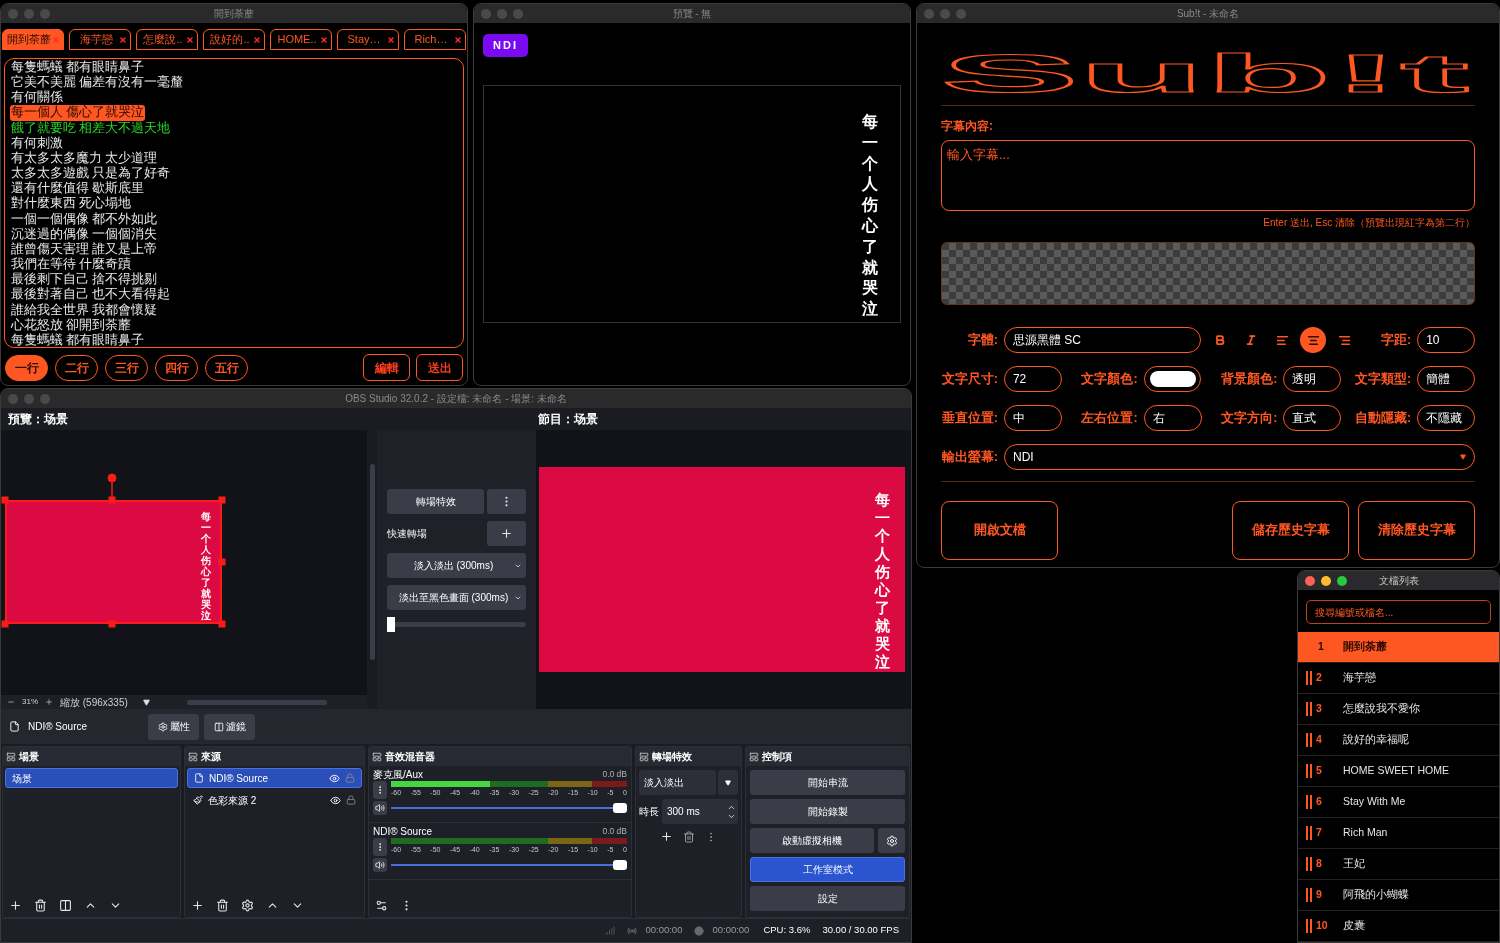  What do you see at coordinates (439, 367) in the screenshot?
I see `action-button: 送出` at bounding box center [439, 367].